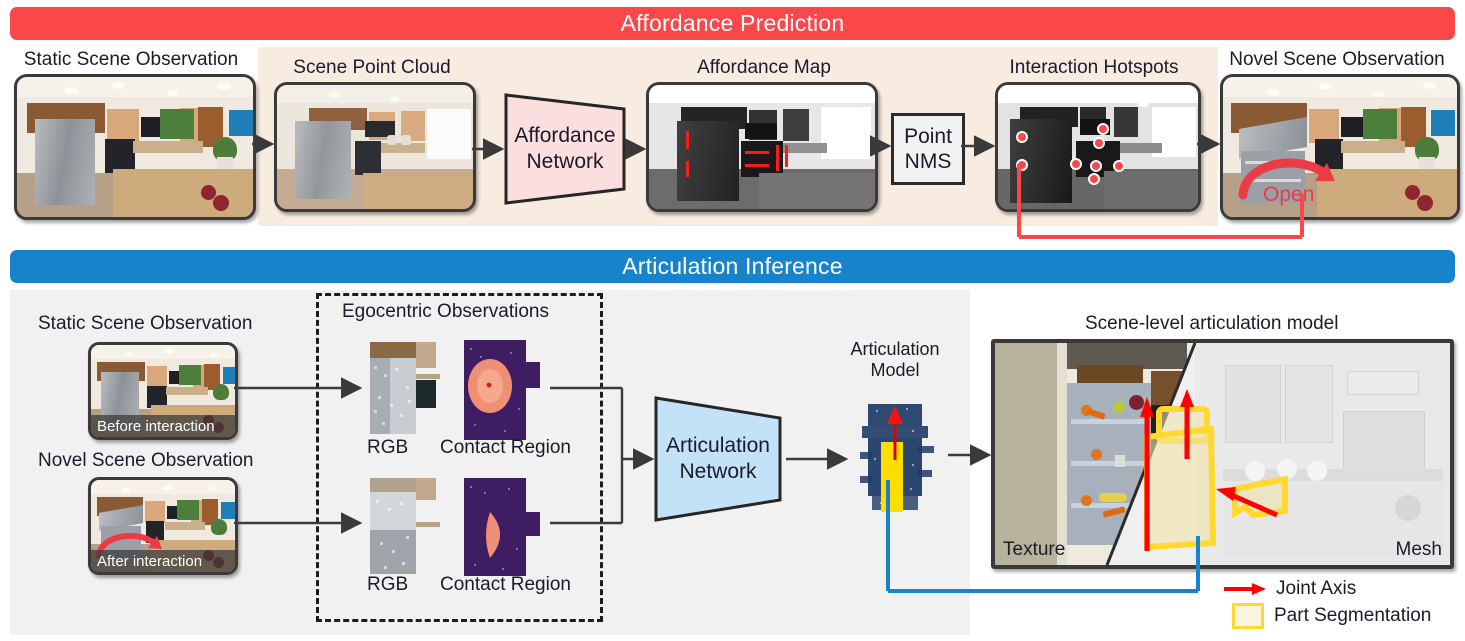 The height and width of the screenshot is (641, 1465). What do you see at coordinates (1245, 589) in the screenshot?
I see `joint-axis-arrow-icon` at bounding box center [1245, 589].